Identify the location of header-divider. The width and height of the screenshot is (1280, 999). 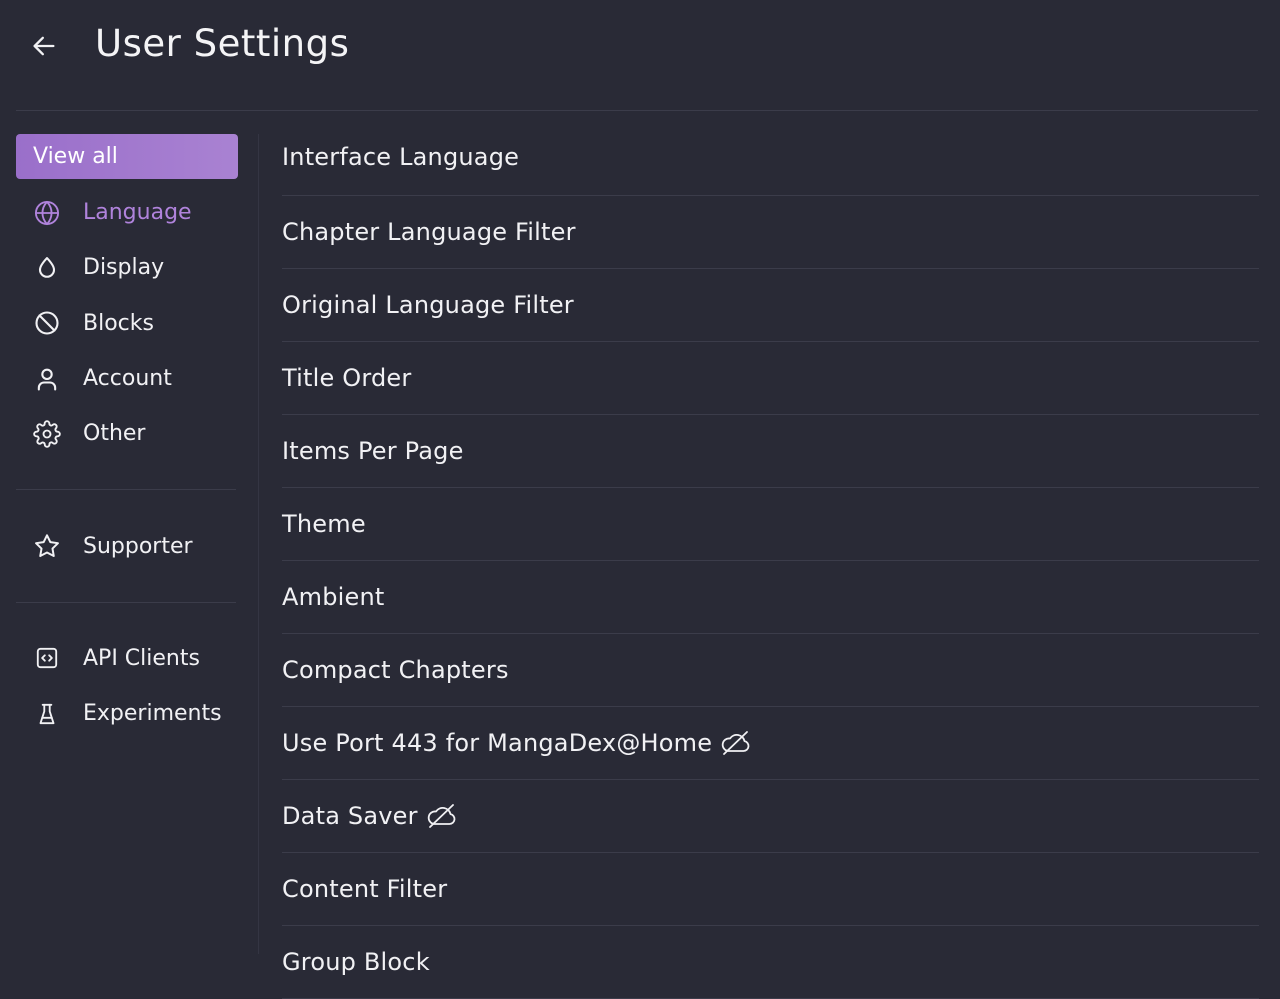
(637, 110).